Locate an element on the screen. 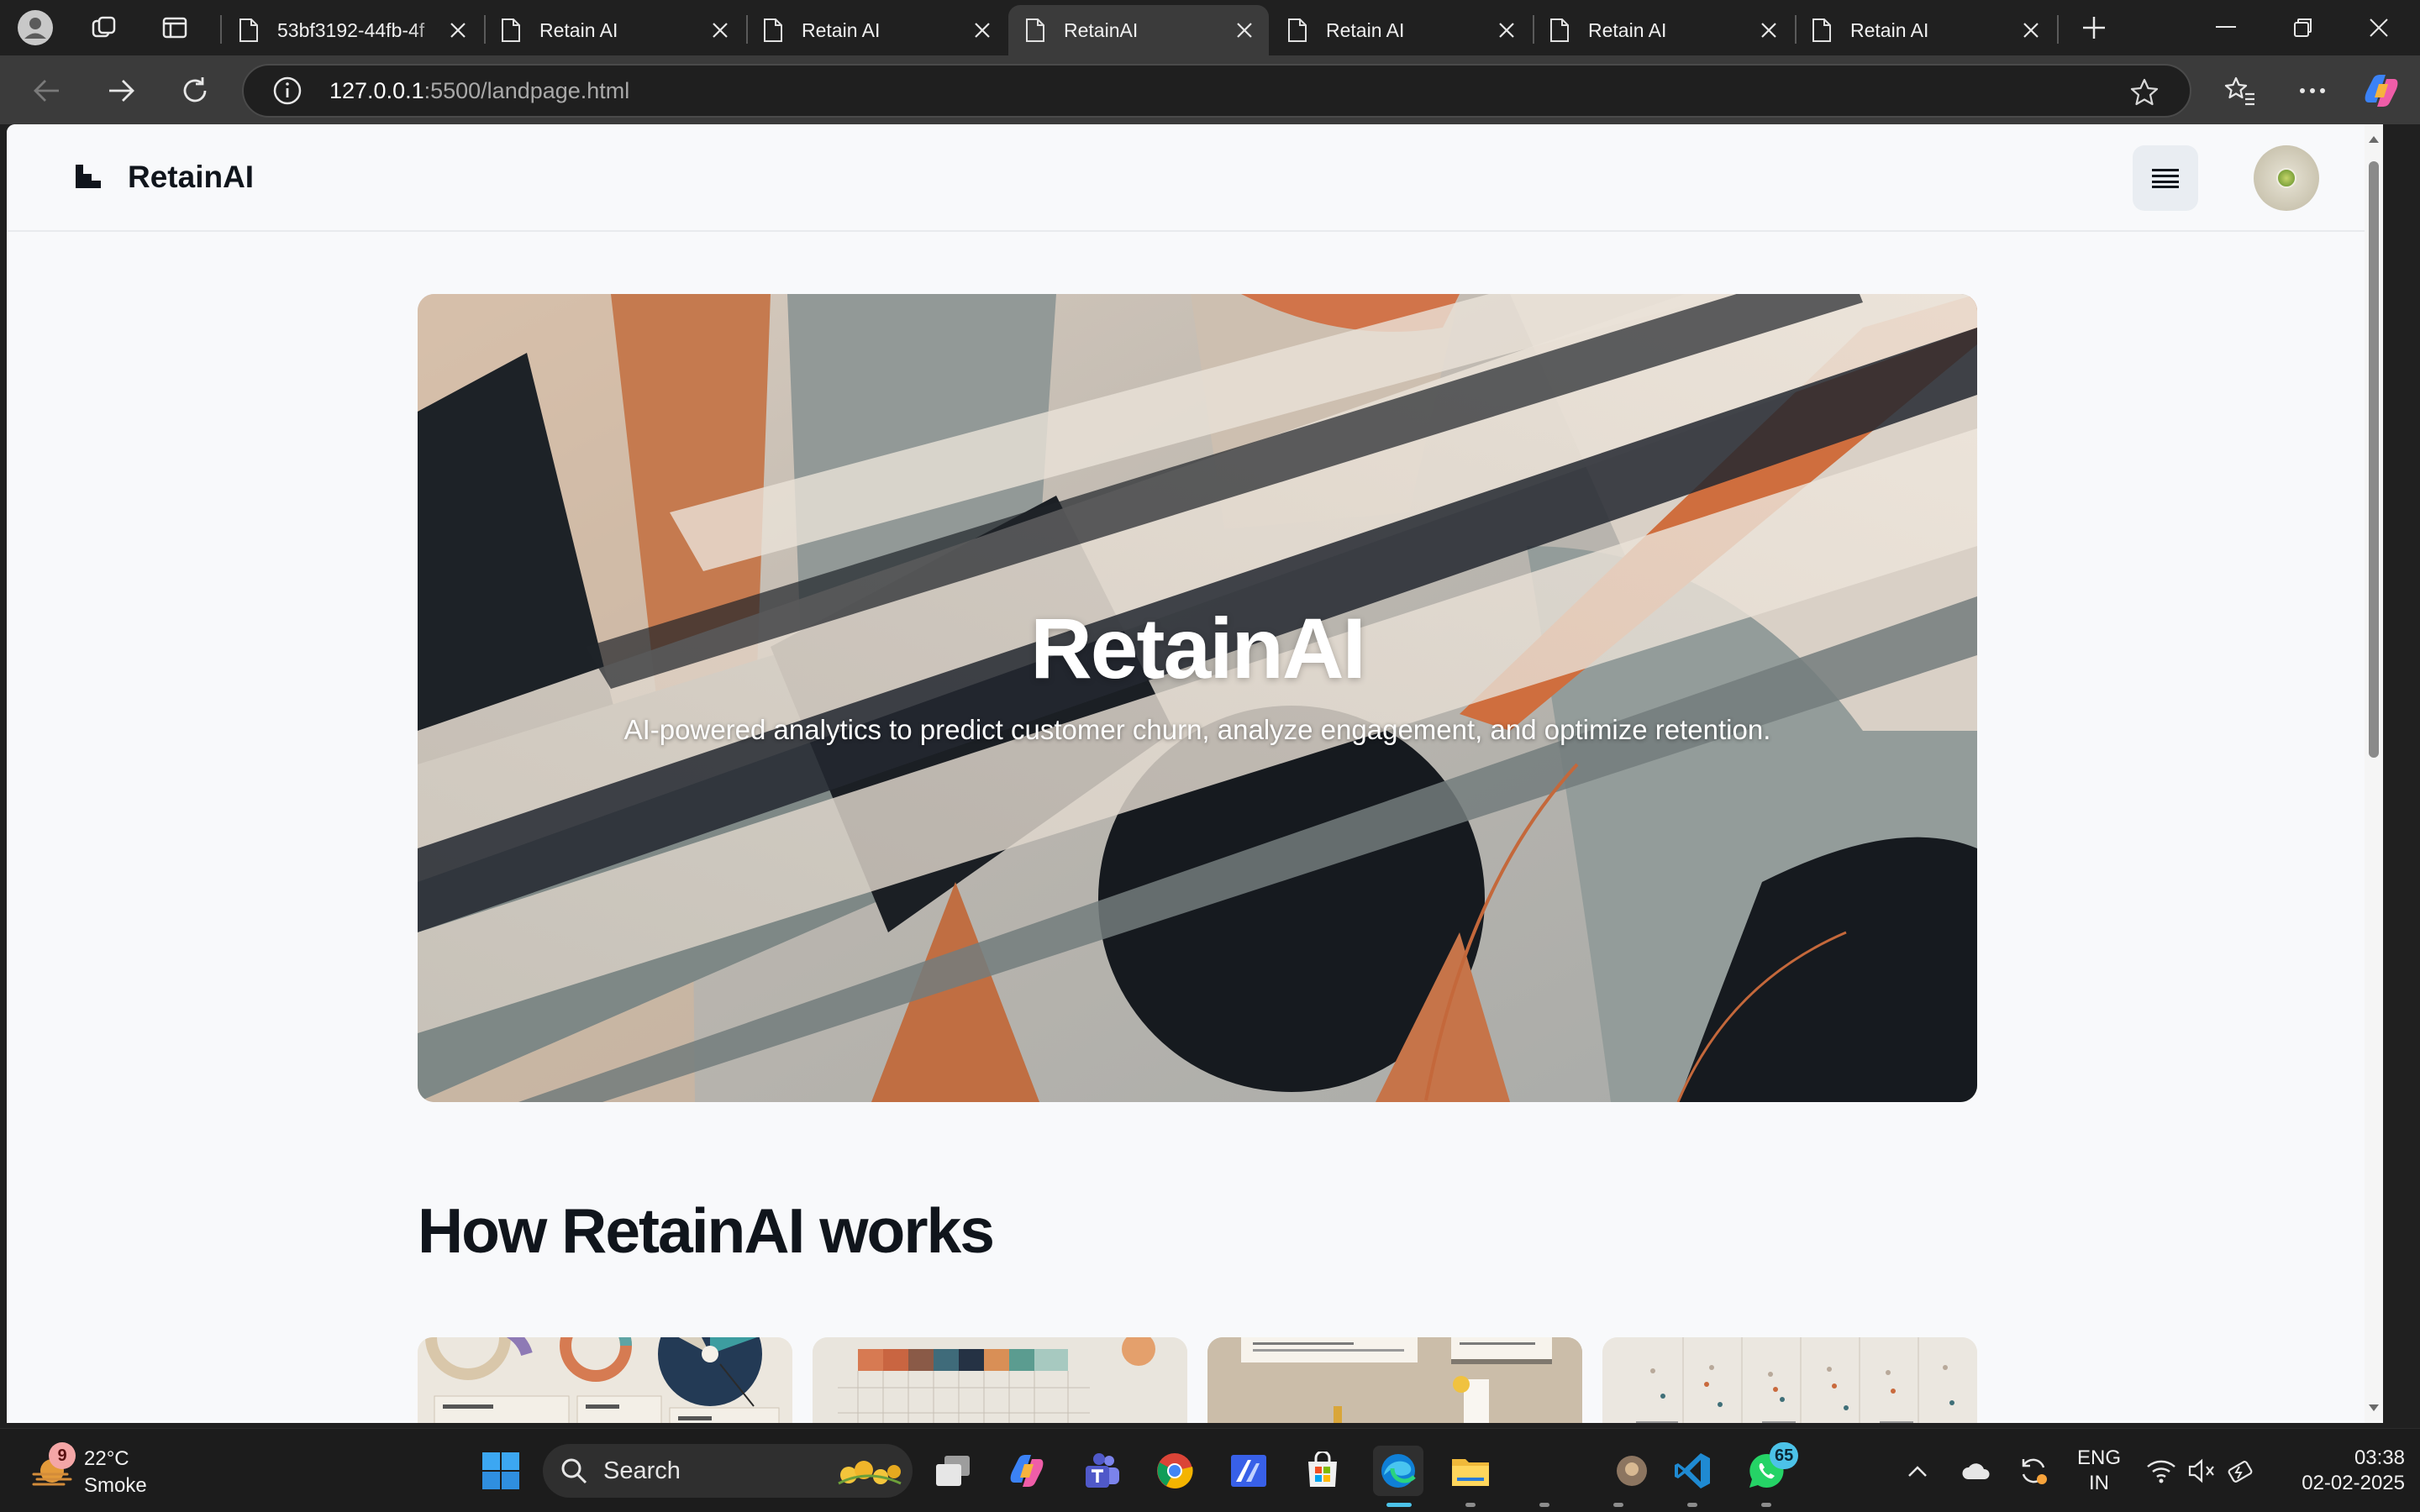 This screenshot has height=1512, width=2420. edge-browser-icon is located at coordinates (1398, 1471).